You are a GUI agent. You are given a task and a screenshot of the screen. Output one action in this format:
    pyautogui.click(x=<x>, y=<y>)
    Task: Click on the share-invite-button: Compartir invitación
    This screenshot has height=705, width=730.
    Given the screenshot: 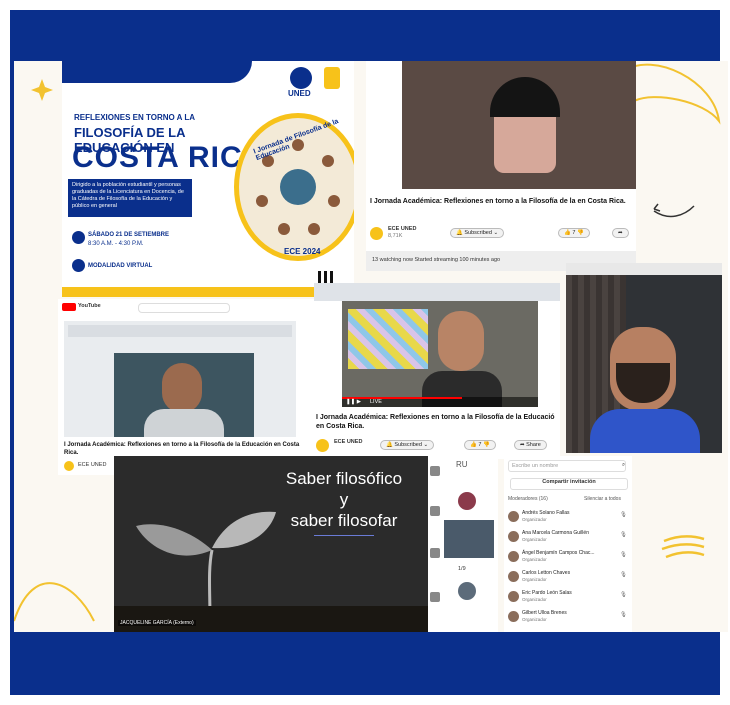 What is the action you would take?
    pyautogui.click(x=569, y=484)
    